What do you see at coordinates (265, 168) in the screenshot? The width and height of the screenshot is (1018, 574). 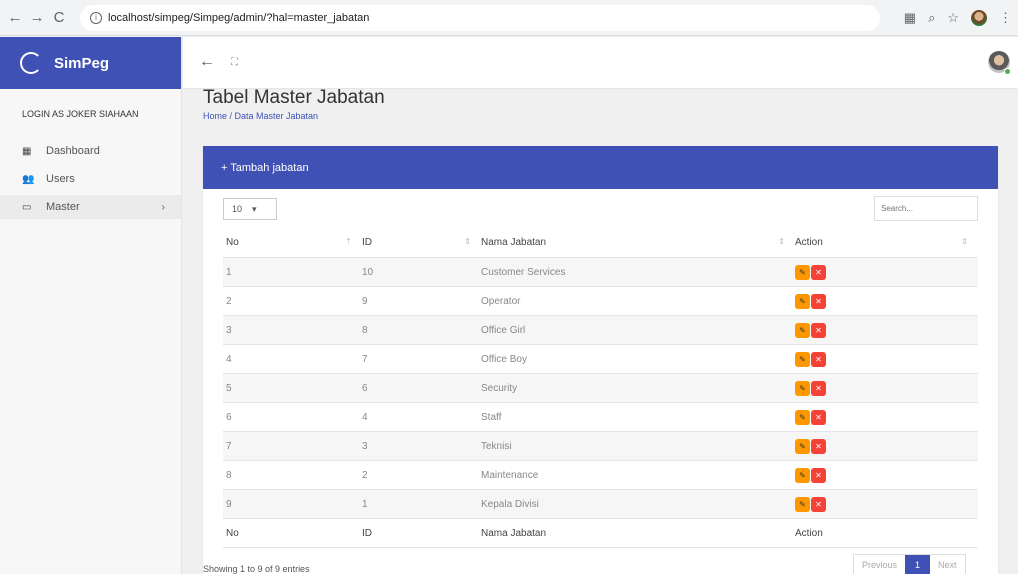 I see `add-jabatan-button: + Tambah jabatan` at bounding box center [265, 168].